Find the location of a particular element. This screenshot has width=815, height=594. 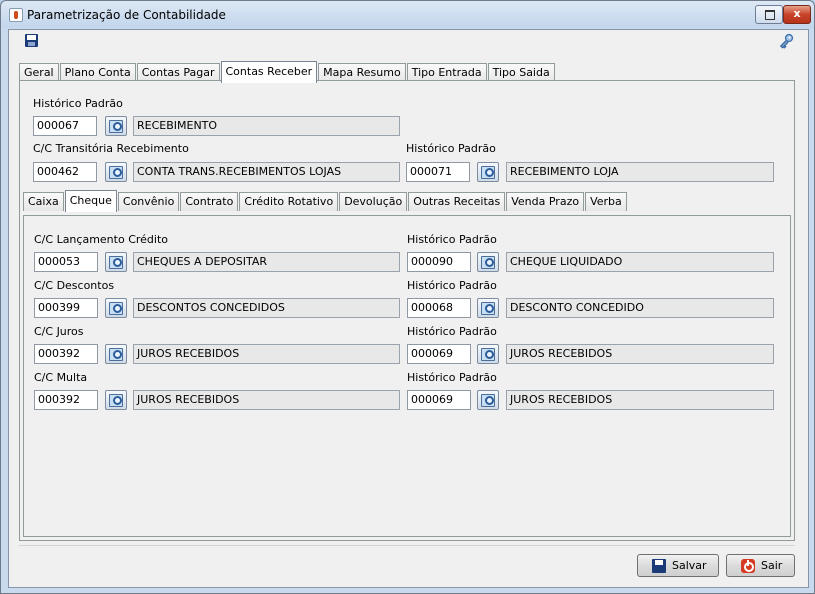

row-historico-code-field: 000068 is located at coordinates (439, 308).